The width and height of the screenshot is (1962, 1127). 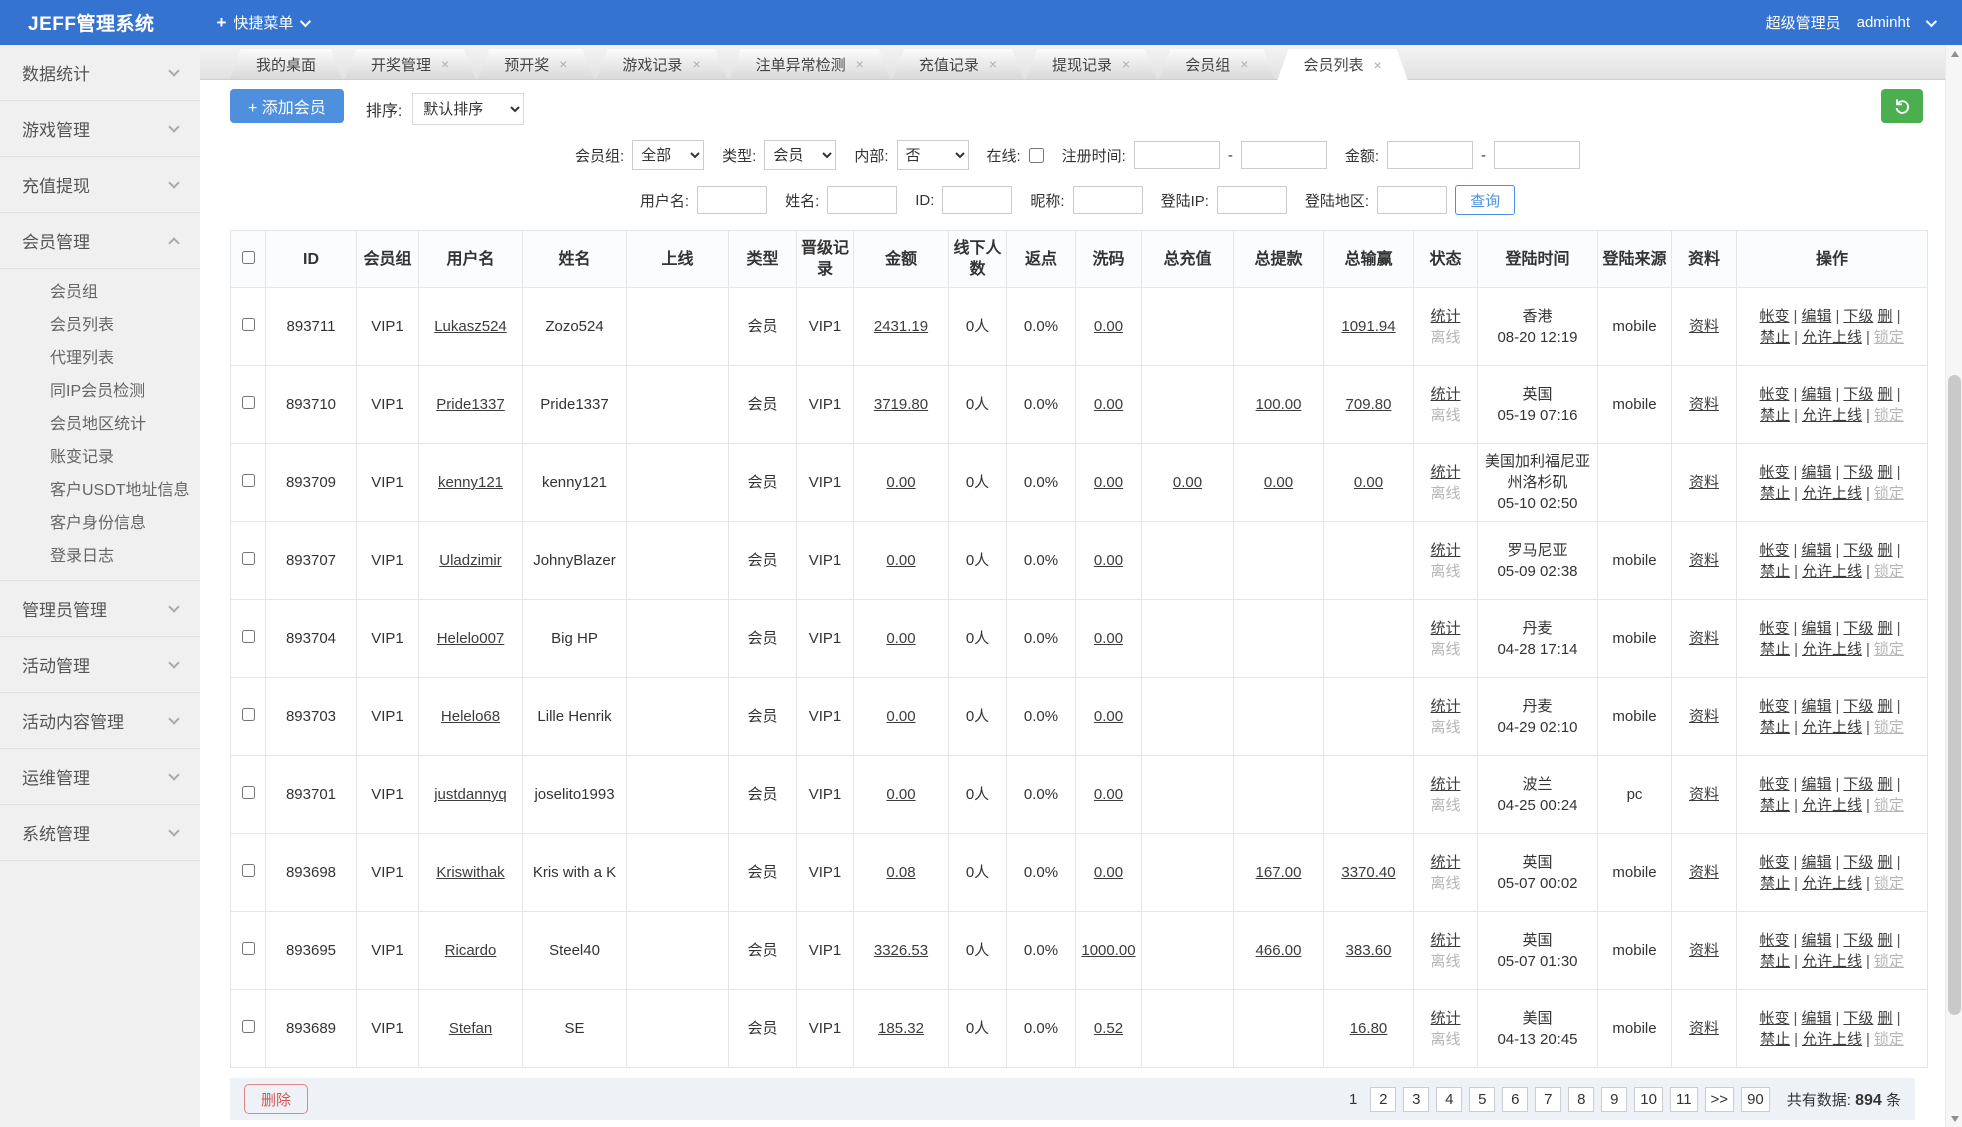 What do you see at coordinates (800, 155) in the screenshot?
I see `filter-type-select: 会员` at bounding box center [800, 155].